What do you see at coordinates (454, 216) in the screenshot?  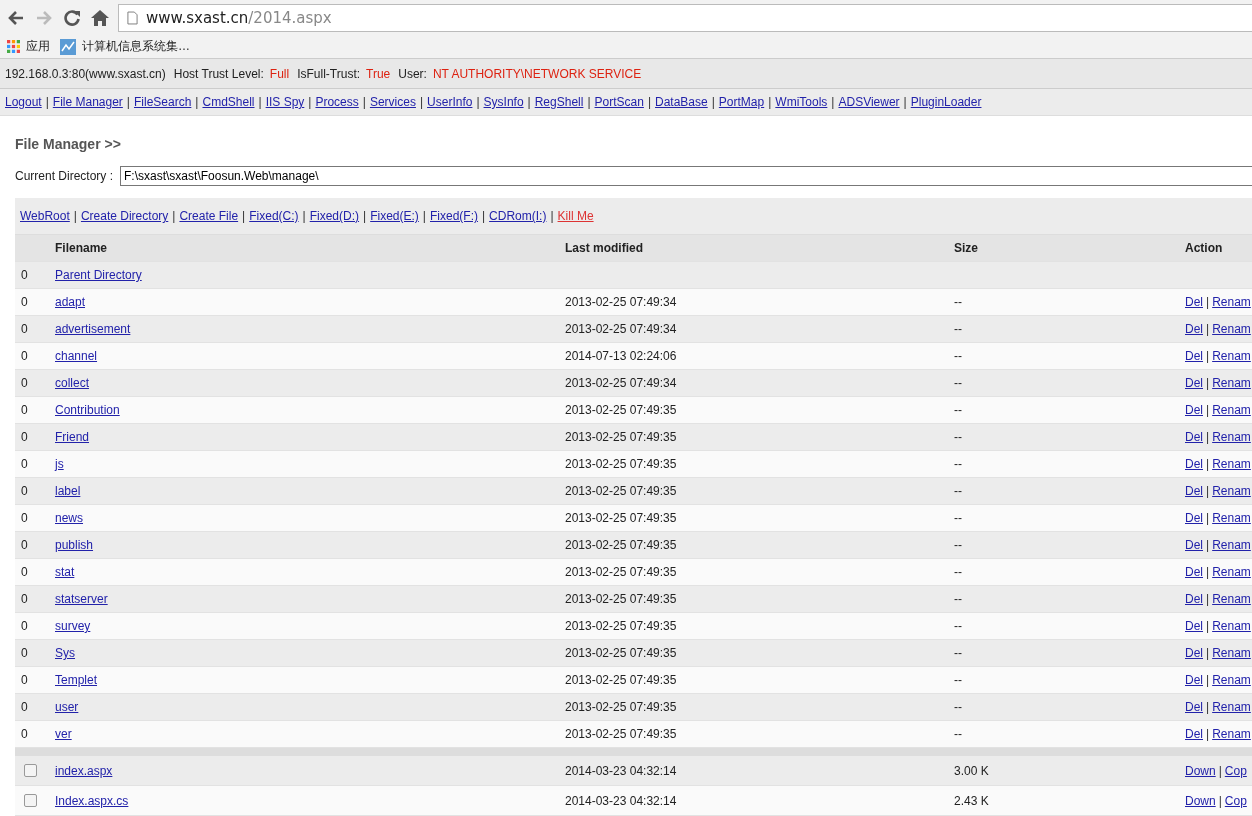 I see `tool-link: Fixed(F:)` at bounding box center [454, 216].